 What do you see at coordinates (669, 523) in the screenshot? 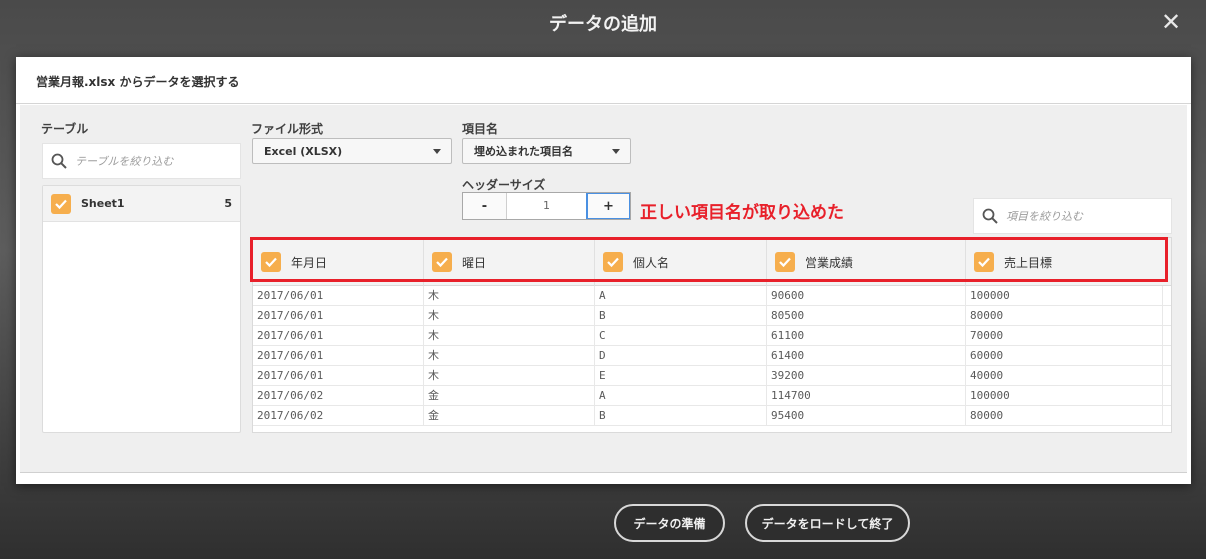
I see `prepare-data-button: データの準備` at bounding box center [669, 523].